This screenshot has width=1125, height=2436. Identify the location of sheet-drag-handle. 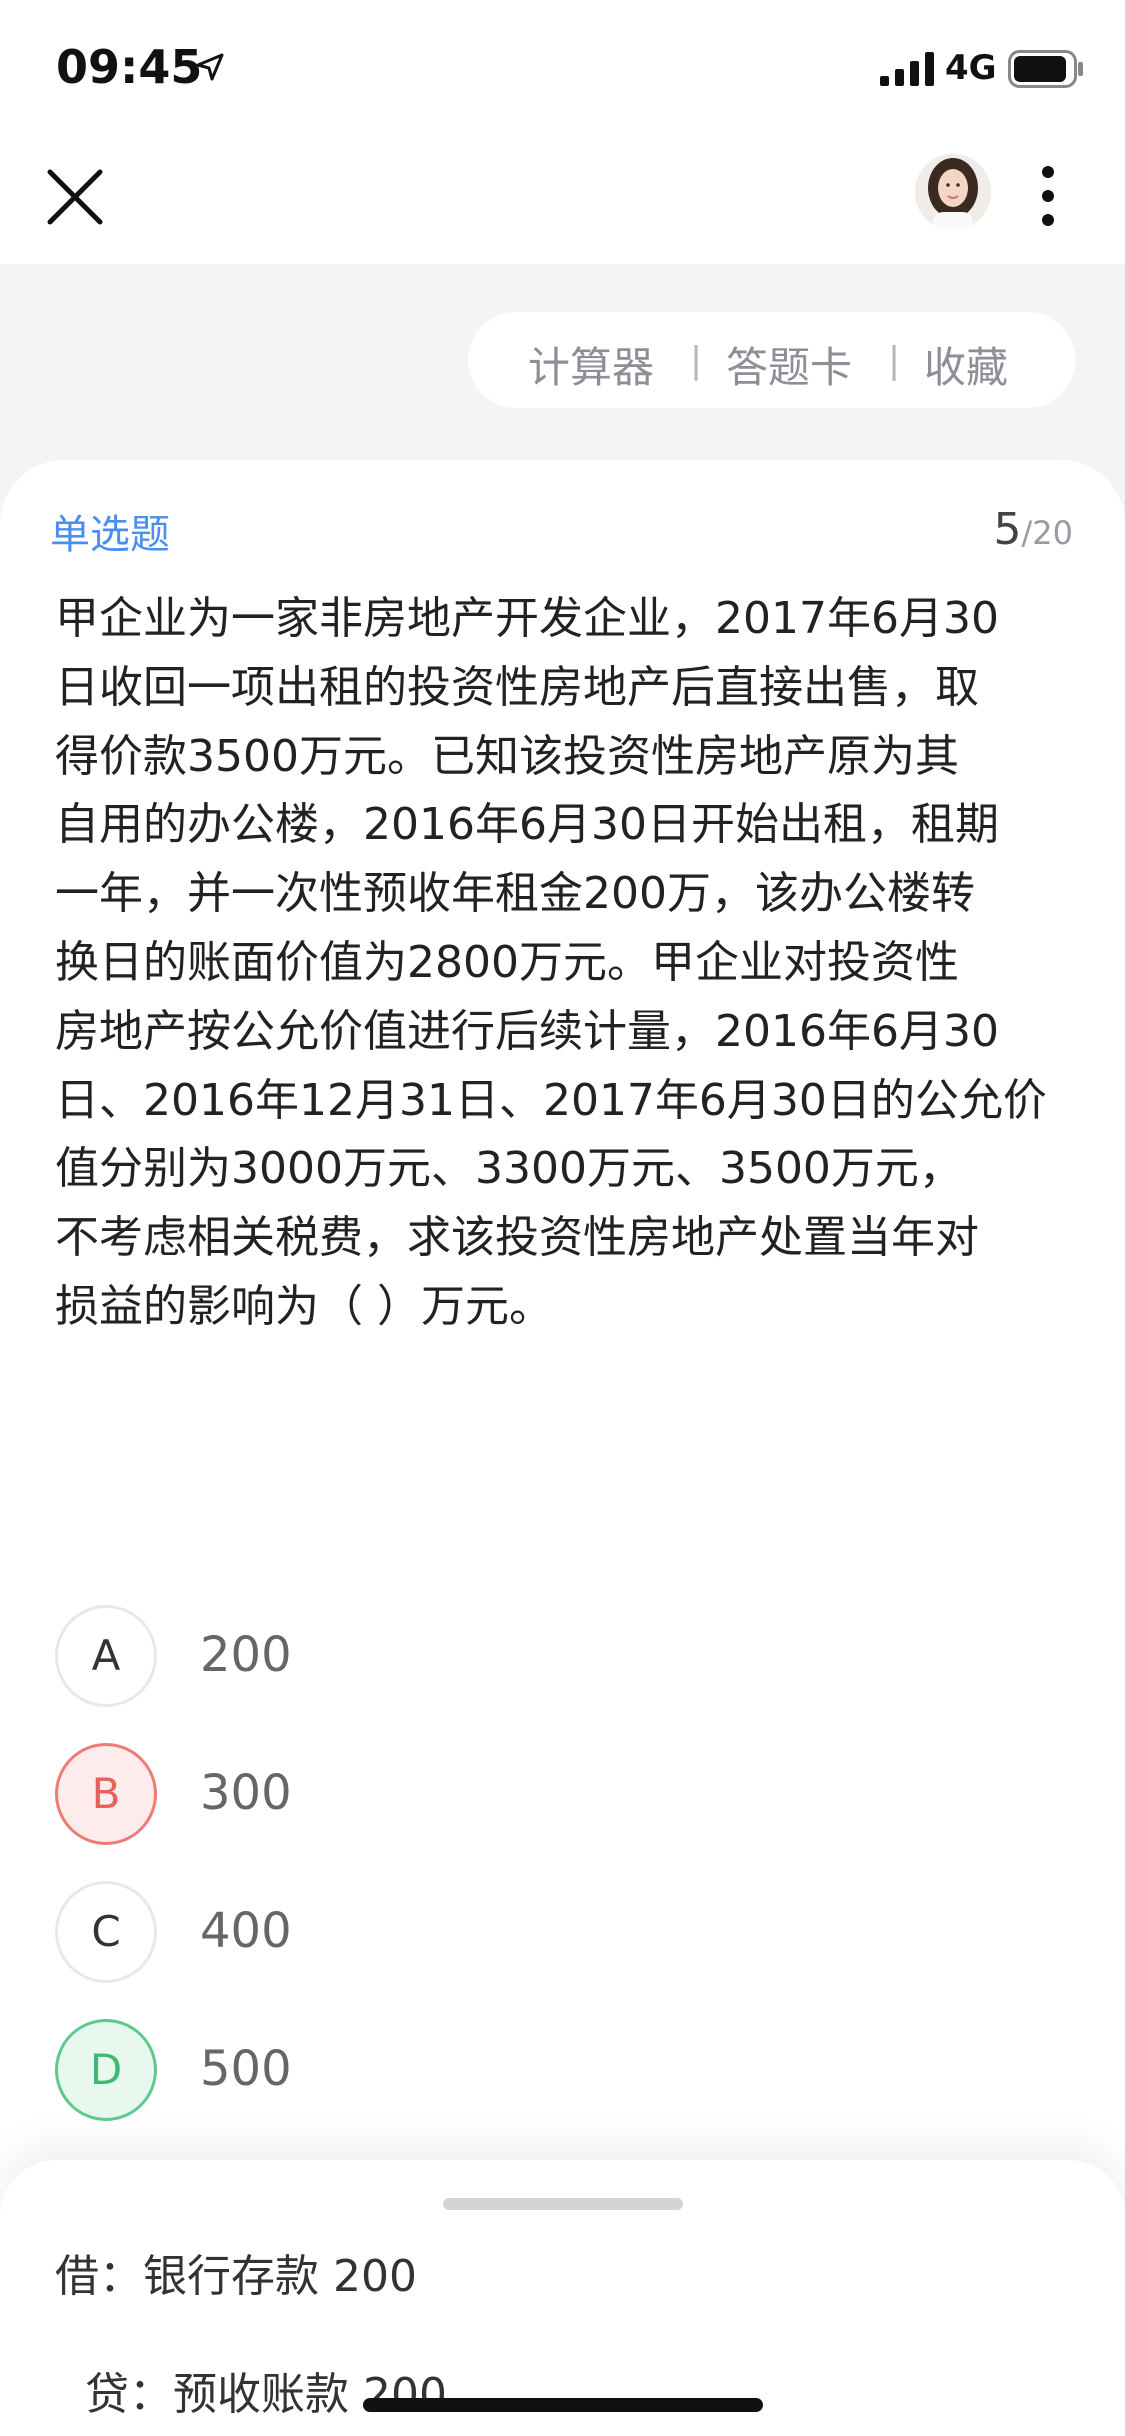
(563, 2204).